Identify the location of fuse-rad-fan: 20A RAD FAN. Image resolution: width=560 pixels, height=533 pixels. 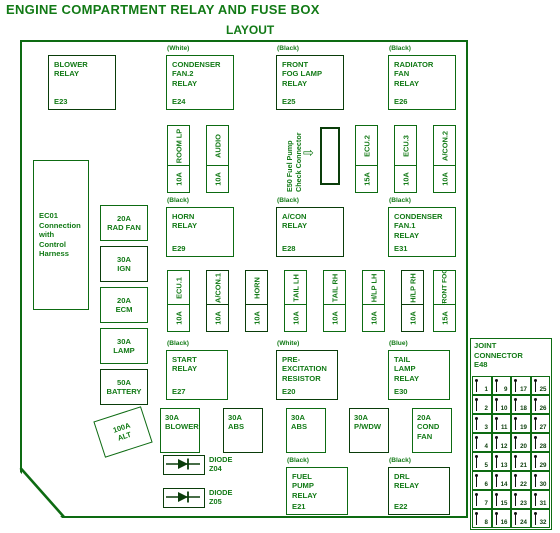
(124, 223).